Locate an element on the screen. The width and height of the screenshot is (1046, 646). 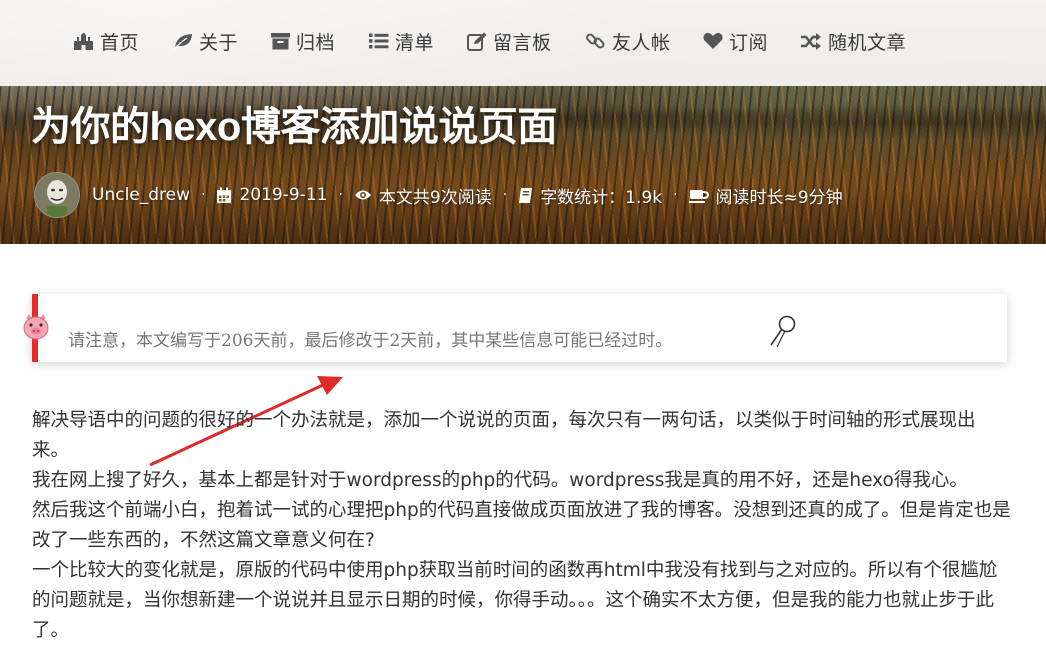
nav-label: 首页 is located at coordinates (119, 41).